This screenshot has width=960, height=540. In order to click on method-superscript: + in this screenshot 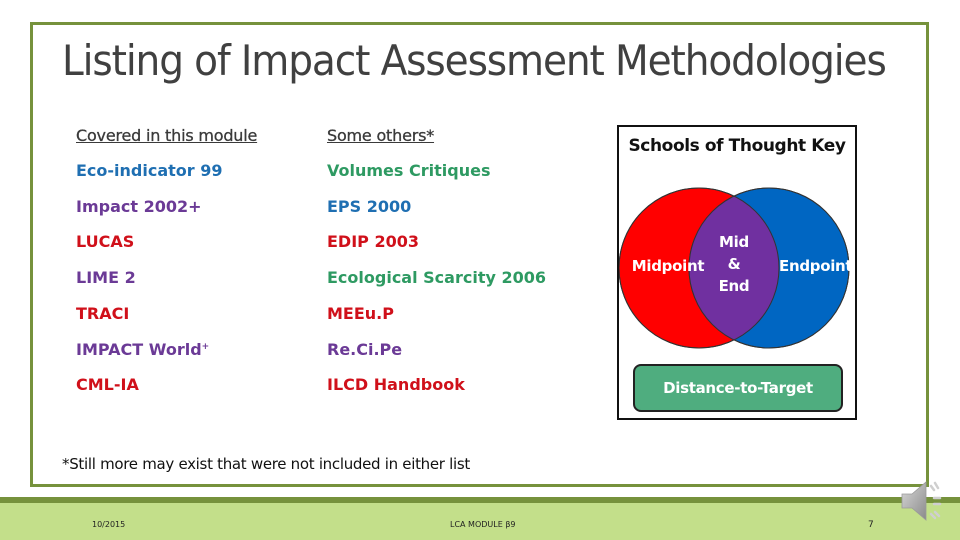, I will do `click(205, 346)`.